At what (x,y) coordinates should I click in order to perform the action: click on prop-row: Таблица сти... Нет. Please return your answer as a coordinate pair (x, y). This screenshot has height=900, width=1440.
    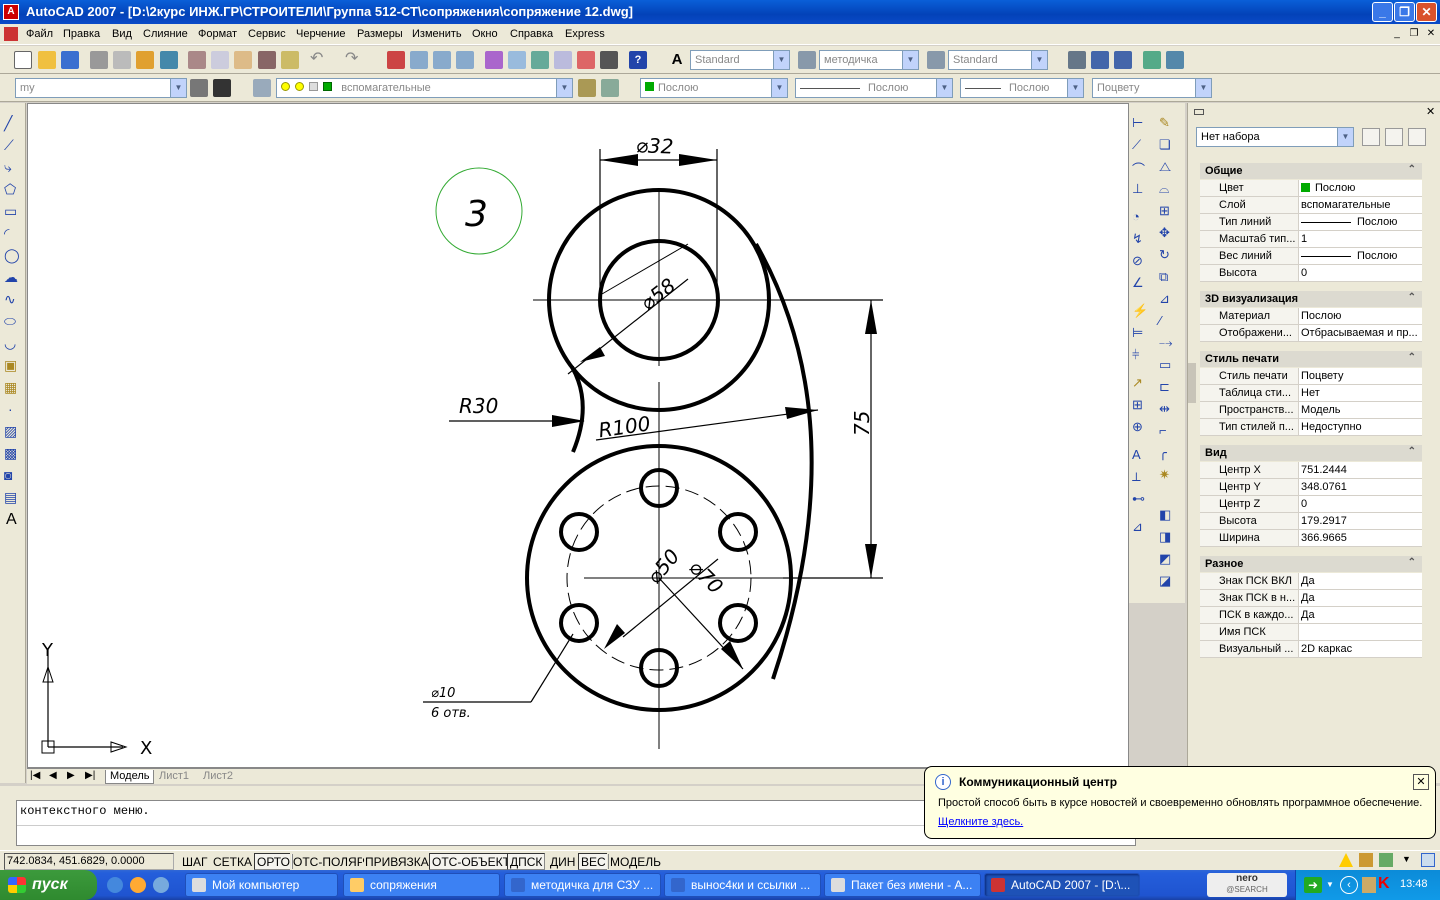
    Looking at the image, I should click on (1311, 393).